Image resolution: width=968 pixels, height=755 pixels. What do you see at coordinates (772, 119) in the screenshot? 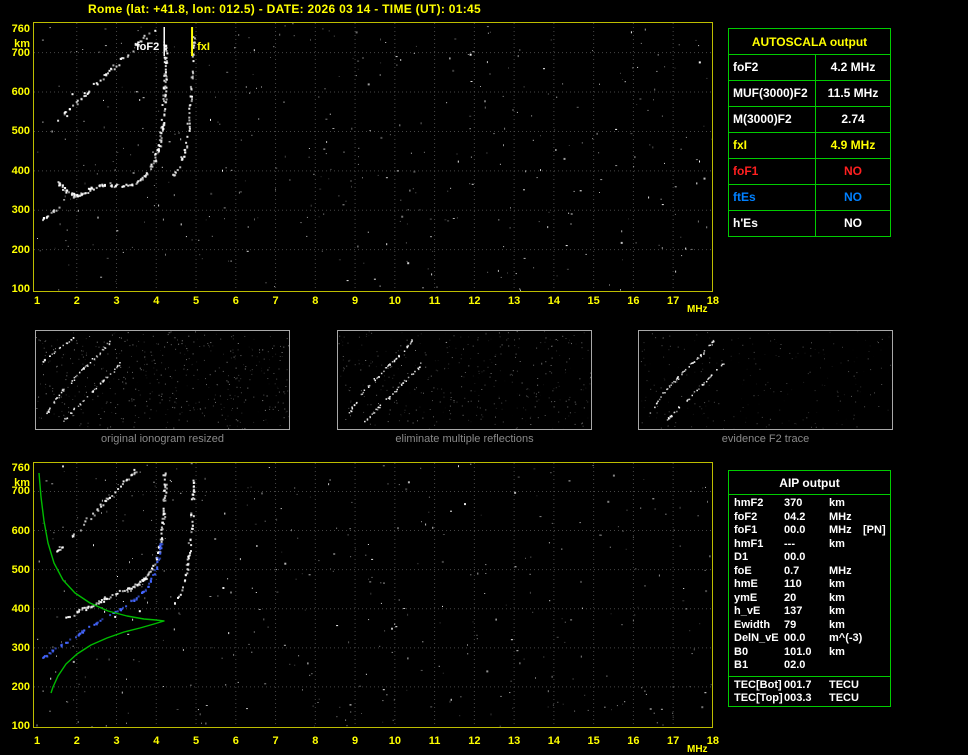
I see `autoscala-param-label: M(3000)F2` at bounding box center [772, 119].